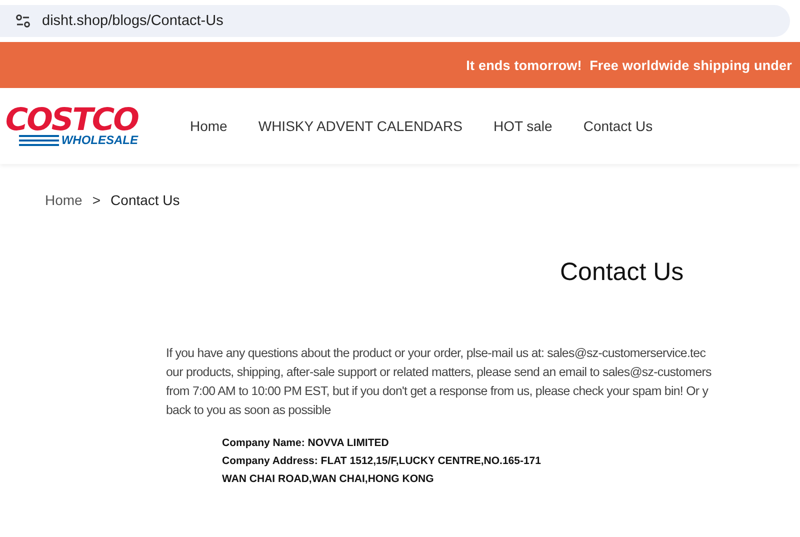 The width and height of the screenshot is (800, 537). Describe the element at coordinates (328, 479) in the screenshot. I see `company-info-line: WAN CHAI ROAD,WAN CHAI,HONG KONG` at that location.